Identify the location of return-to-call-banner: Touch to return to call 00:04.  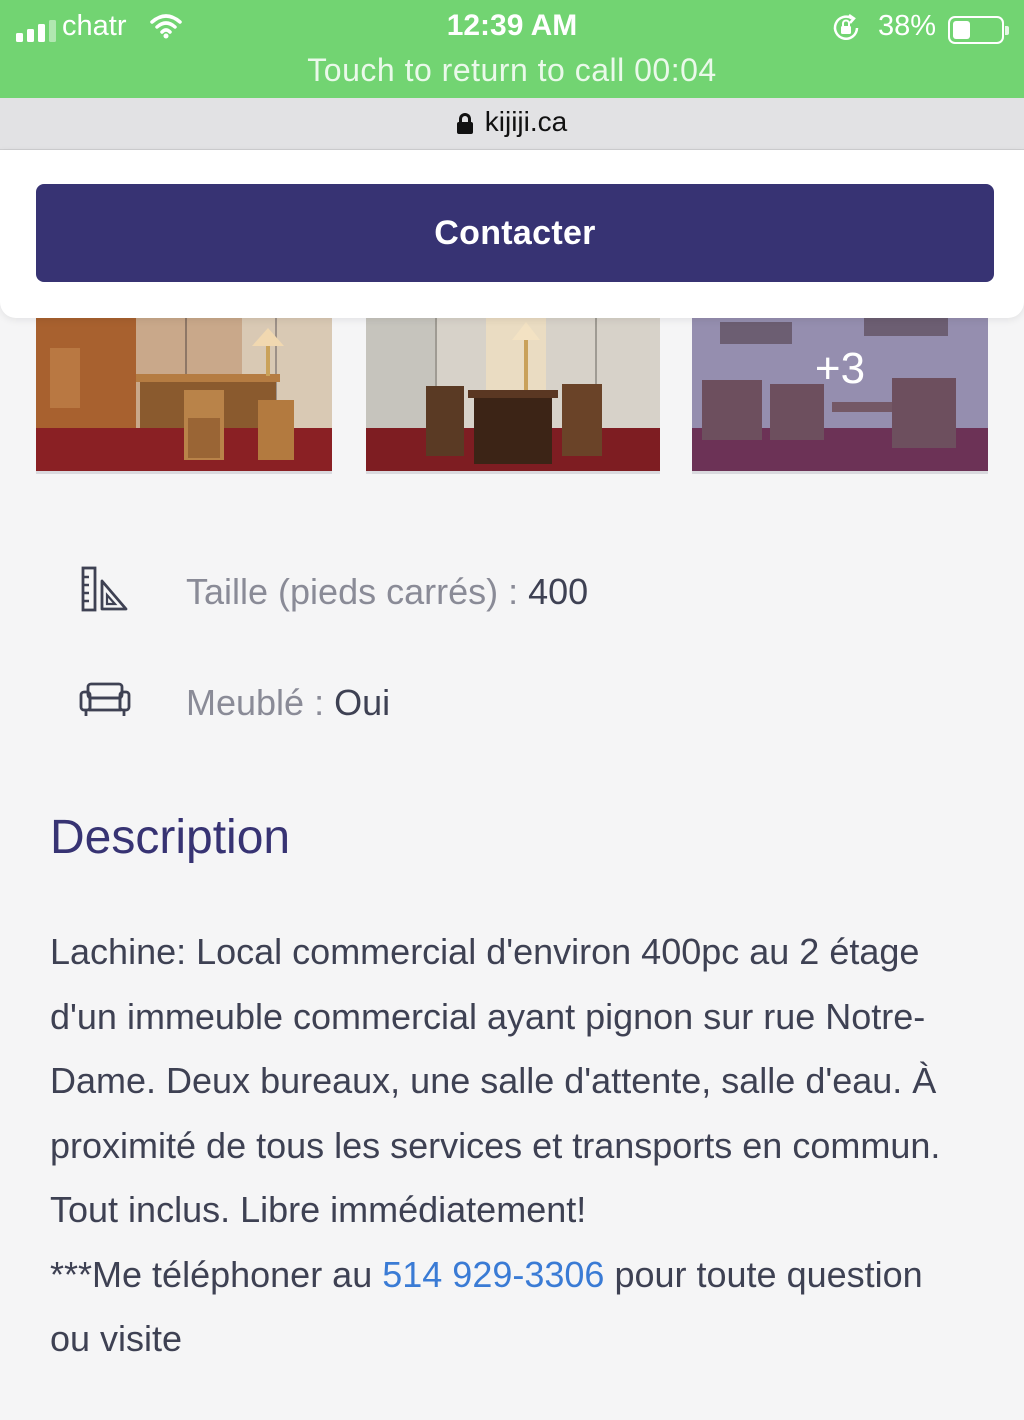
(512, 70).